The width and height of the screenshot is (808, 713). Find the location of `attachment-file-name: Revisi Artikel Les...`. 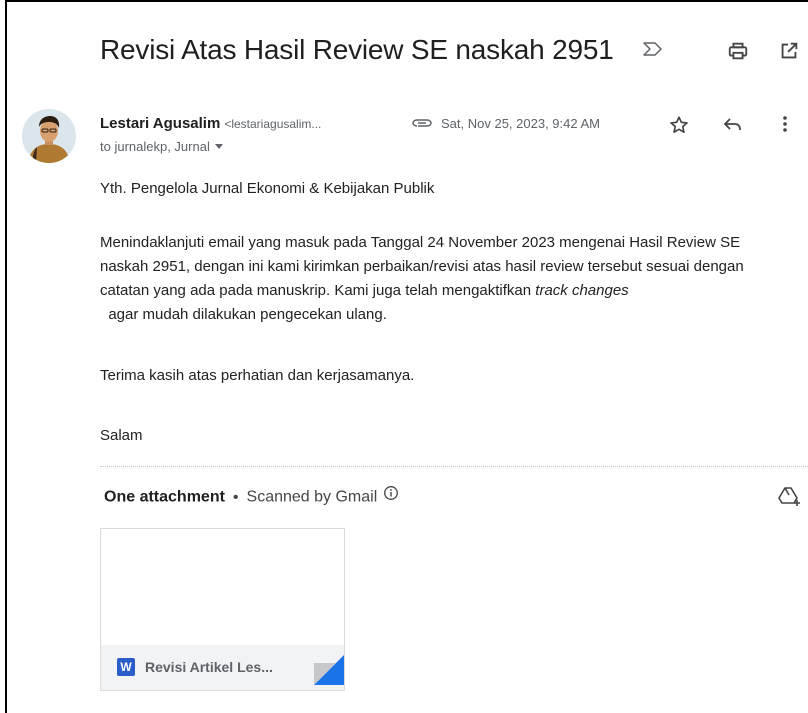

attachment-file-name: Revisi Artikel Les... is located at coordinates (209, 667).